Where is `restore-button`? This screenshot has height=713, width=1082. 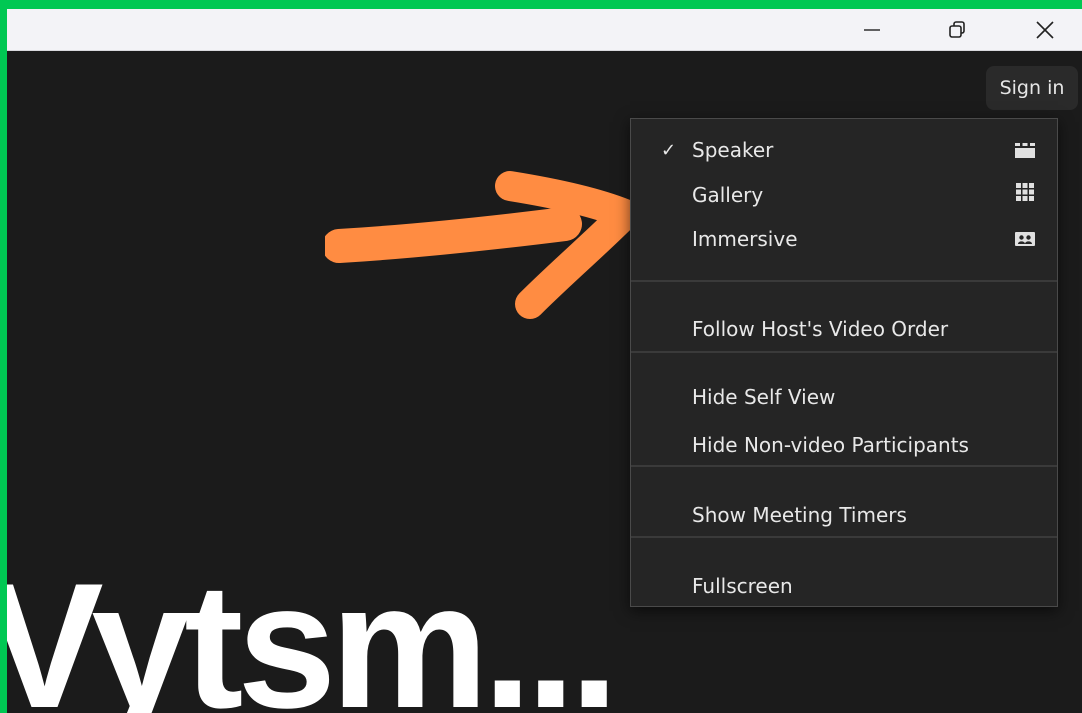 restore-button is located at coordinates (957, 29).